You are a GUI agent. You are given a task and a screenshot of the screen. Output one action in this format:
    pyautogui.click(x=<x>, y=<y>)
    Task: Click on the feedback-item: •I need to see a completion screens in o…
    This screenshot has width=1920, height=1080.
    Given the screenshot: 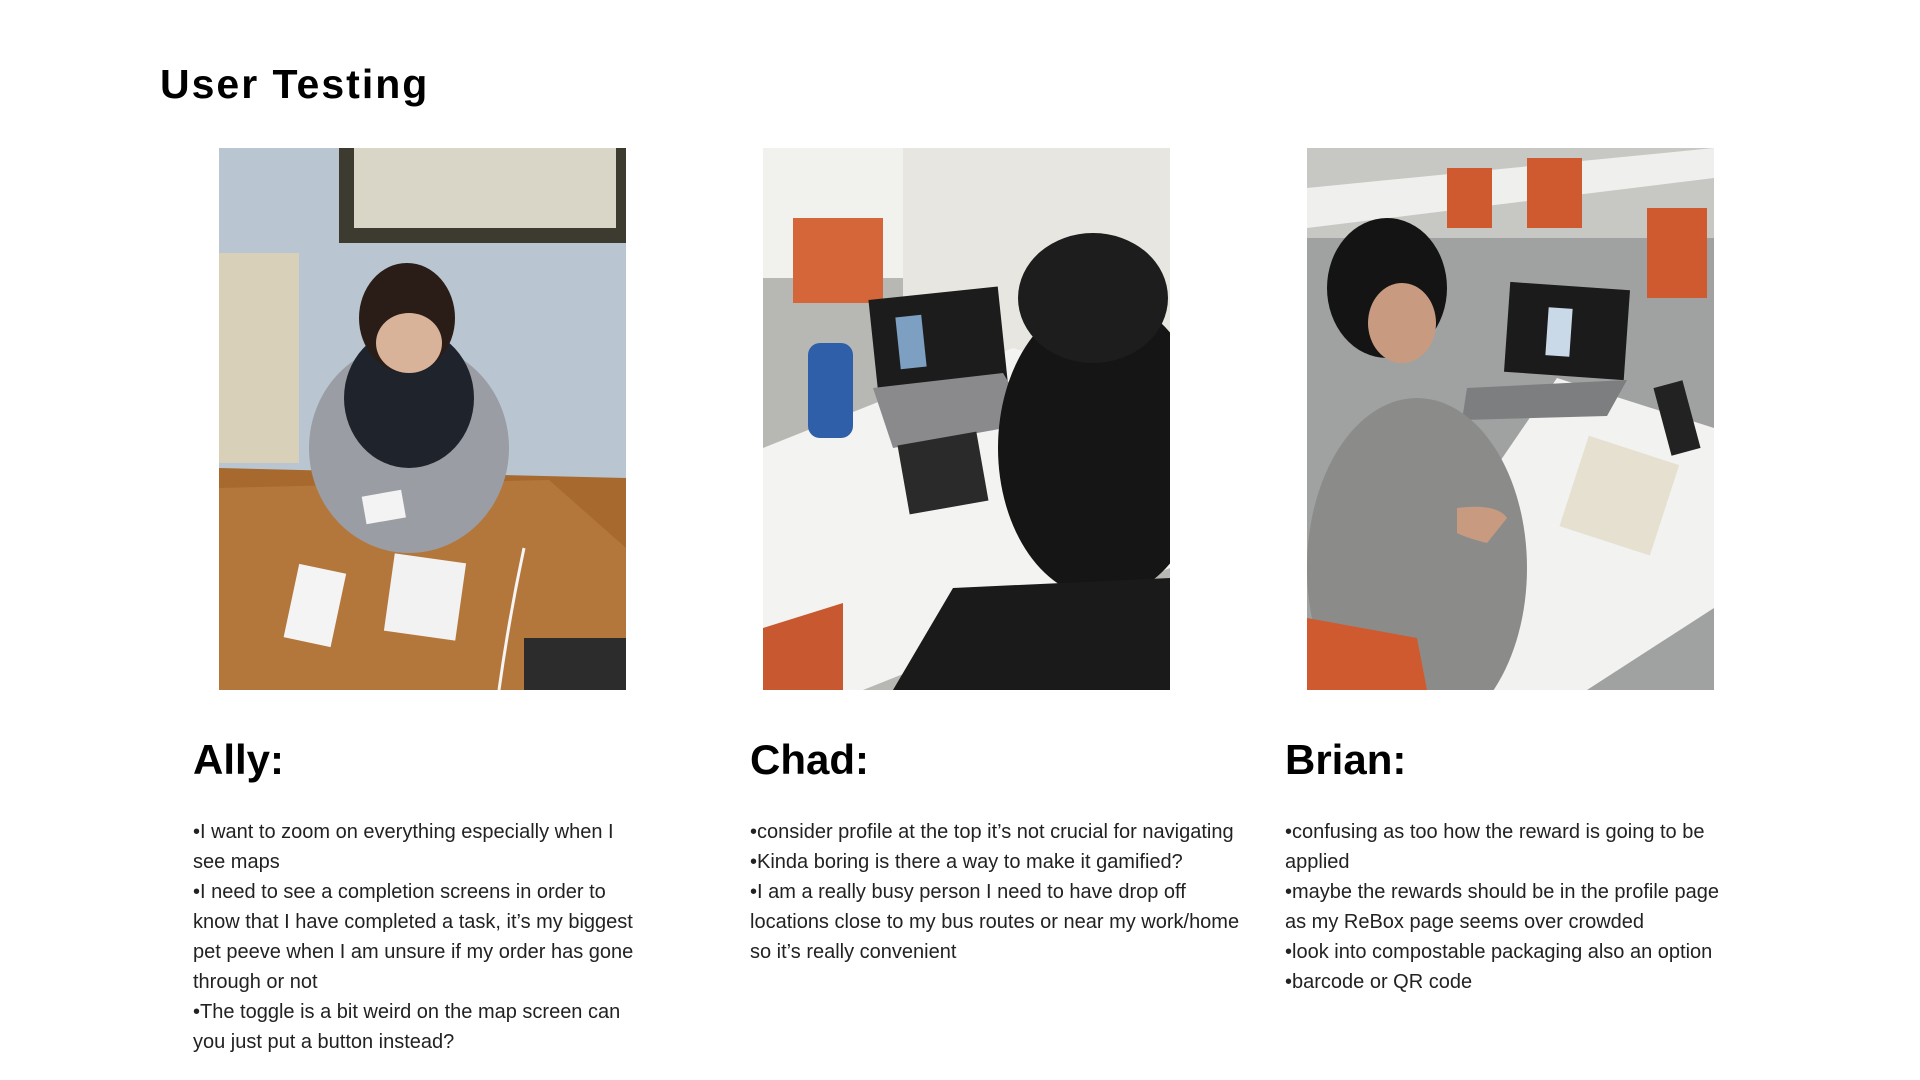 What is the action you would take?
    pyautogui.click(x=413, y=937)
    